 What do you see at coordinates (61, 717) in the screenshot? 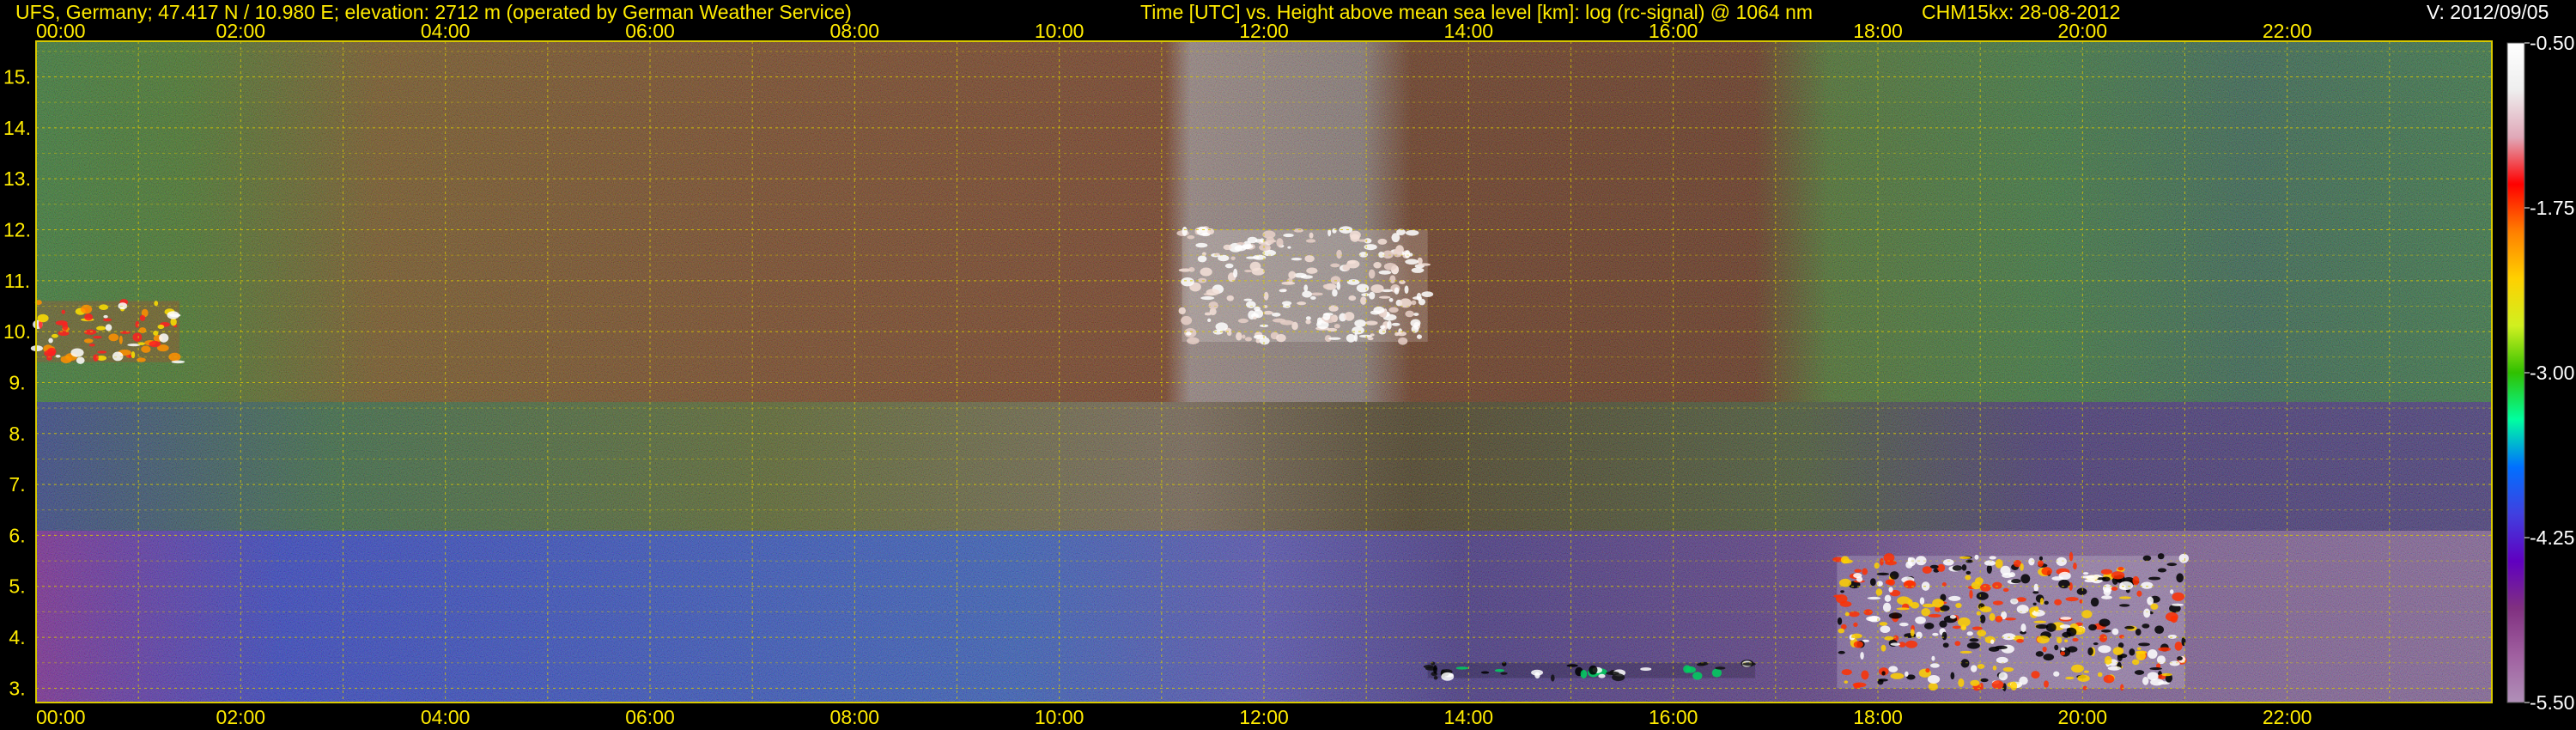
I see `x-tick-label-bottom: 00:00` at bounding box center [61, 717].